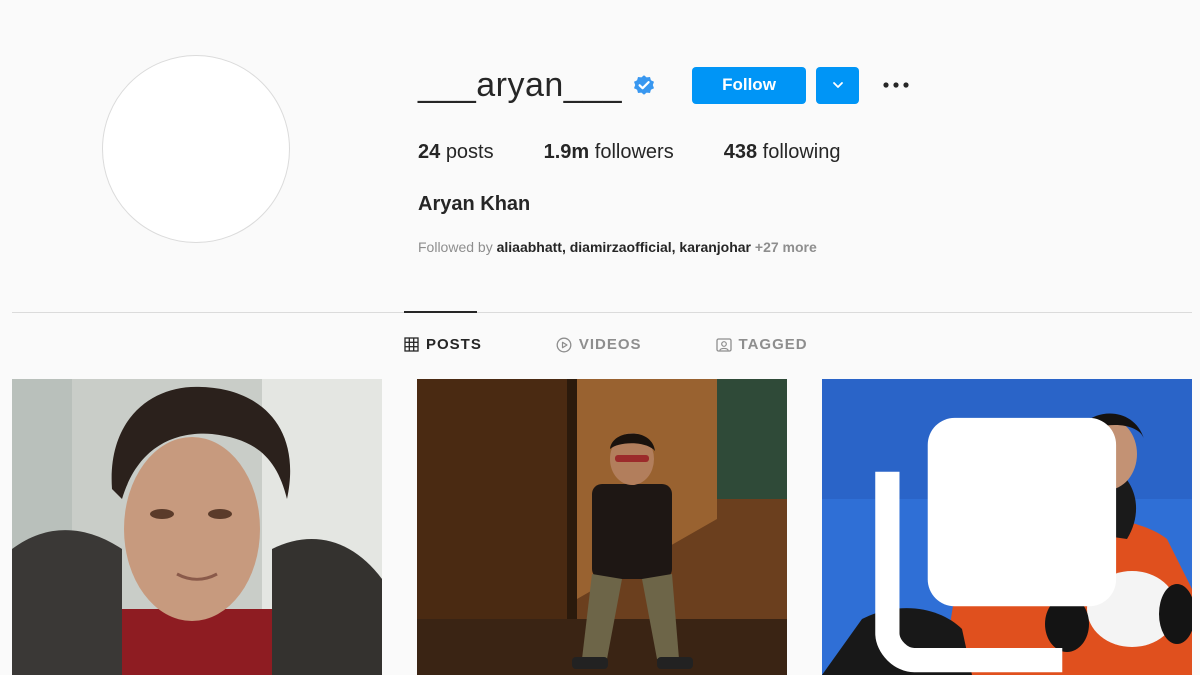 The height and width of the screenshot is (675, 1200). What do you see at coordinates (429, 152) in the screenshot?
I see `posts-count: 24` at bounding box center [429, 152].